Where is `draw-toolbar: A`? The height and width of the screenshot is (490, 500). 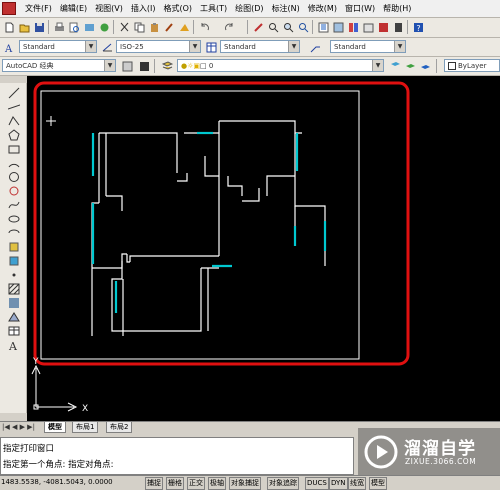
draw-toolbar: A is located at coordinates (13, 248).